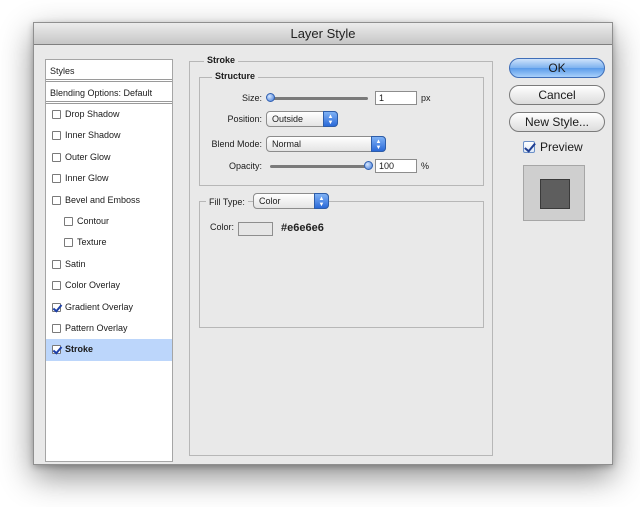  I want to click on size-slider, so click(319, 98).